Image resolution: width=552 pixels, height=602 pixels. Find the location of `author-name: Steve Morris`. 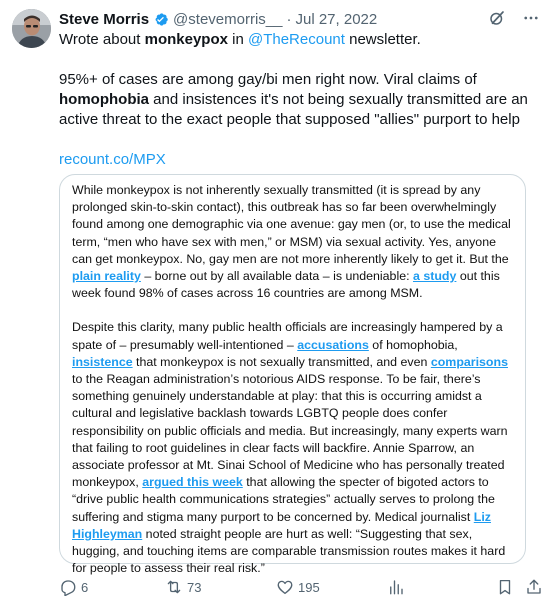

author-name: Steve Morris is located at coordinates (104, 19).